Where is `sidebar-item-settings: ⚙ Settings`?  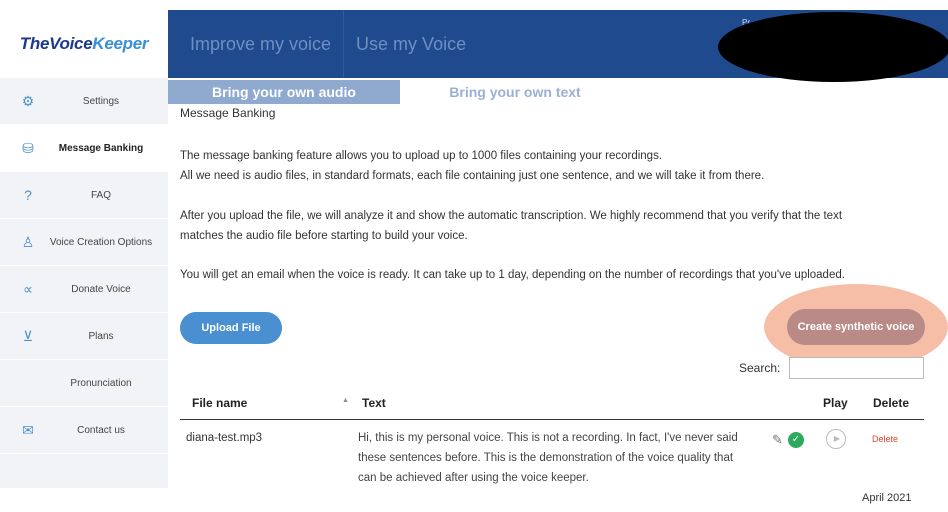 sidebar-item-settings: ⚙ Settings is located at coordinates (84, 101).